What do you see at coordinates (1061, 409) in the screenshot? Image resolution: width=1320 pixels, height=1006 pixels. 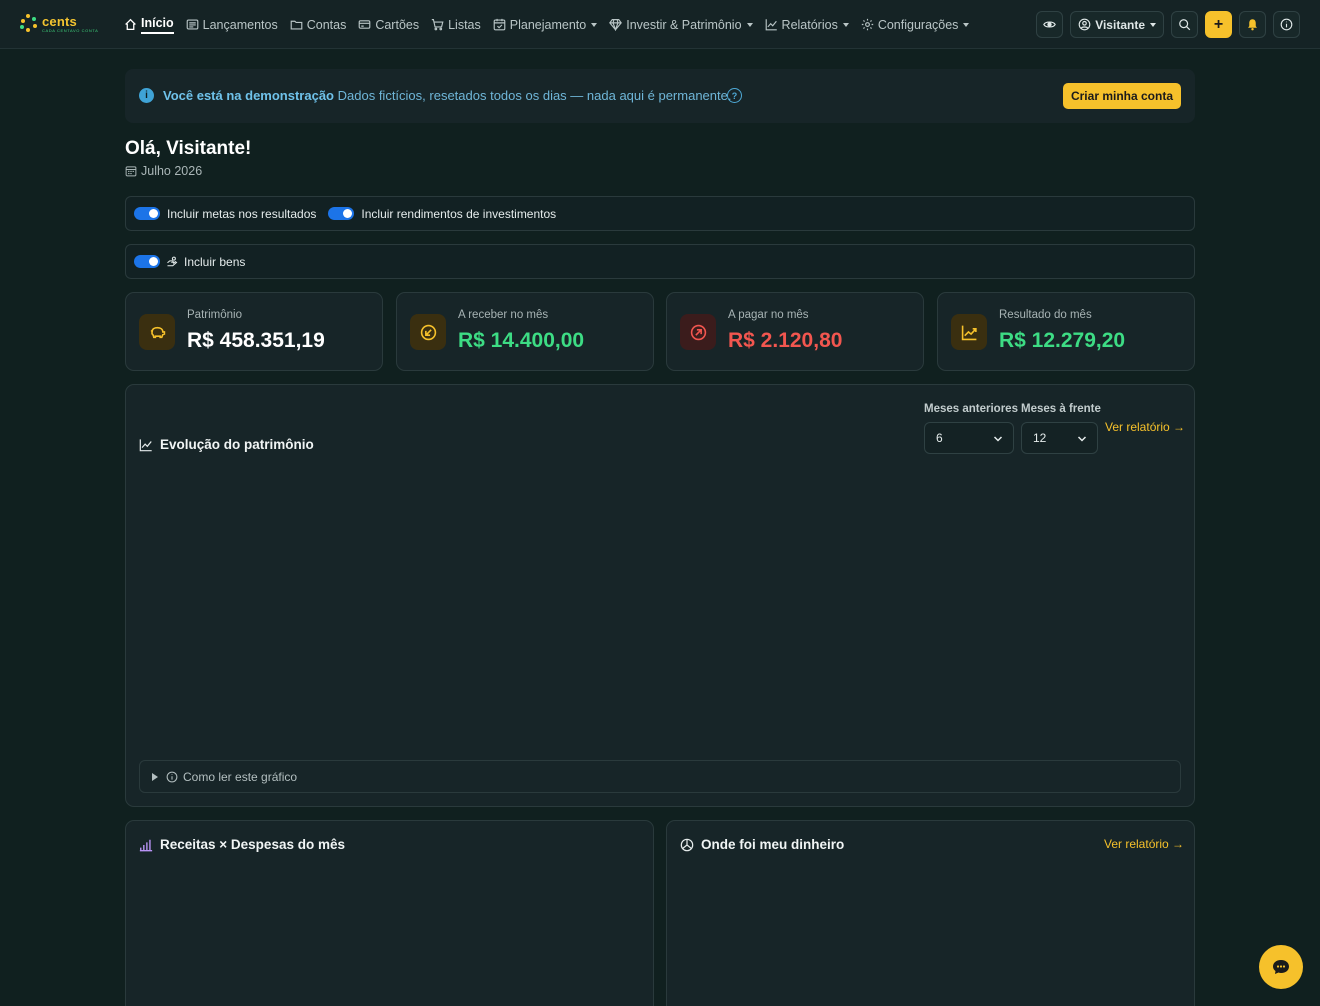 I see `next-months-label: Meses à frente` at bounding box center [1061, 409].